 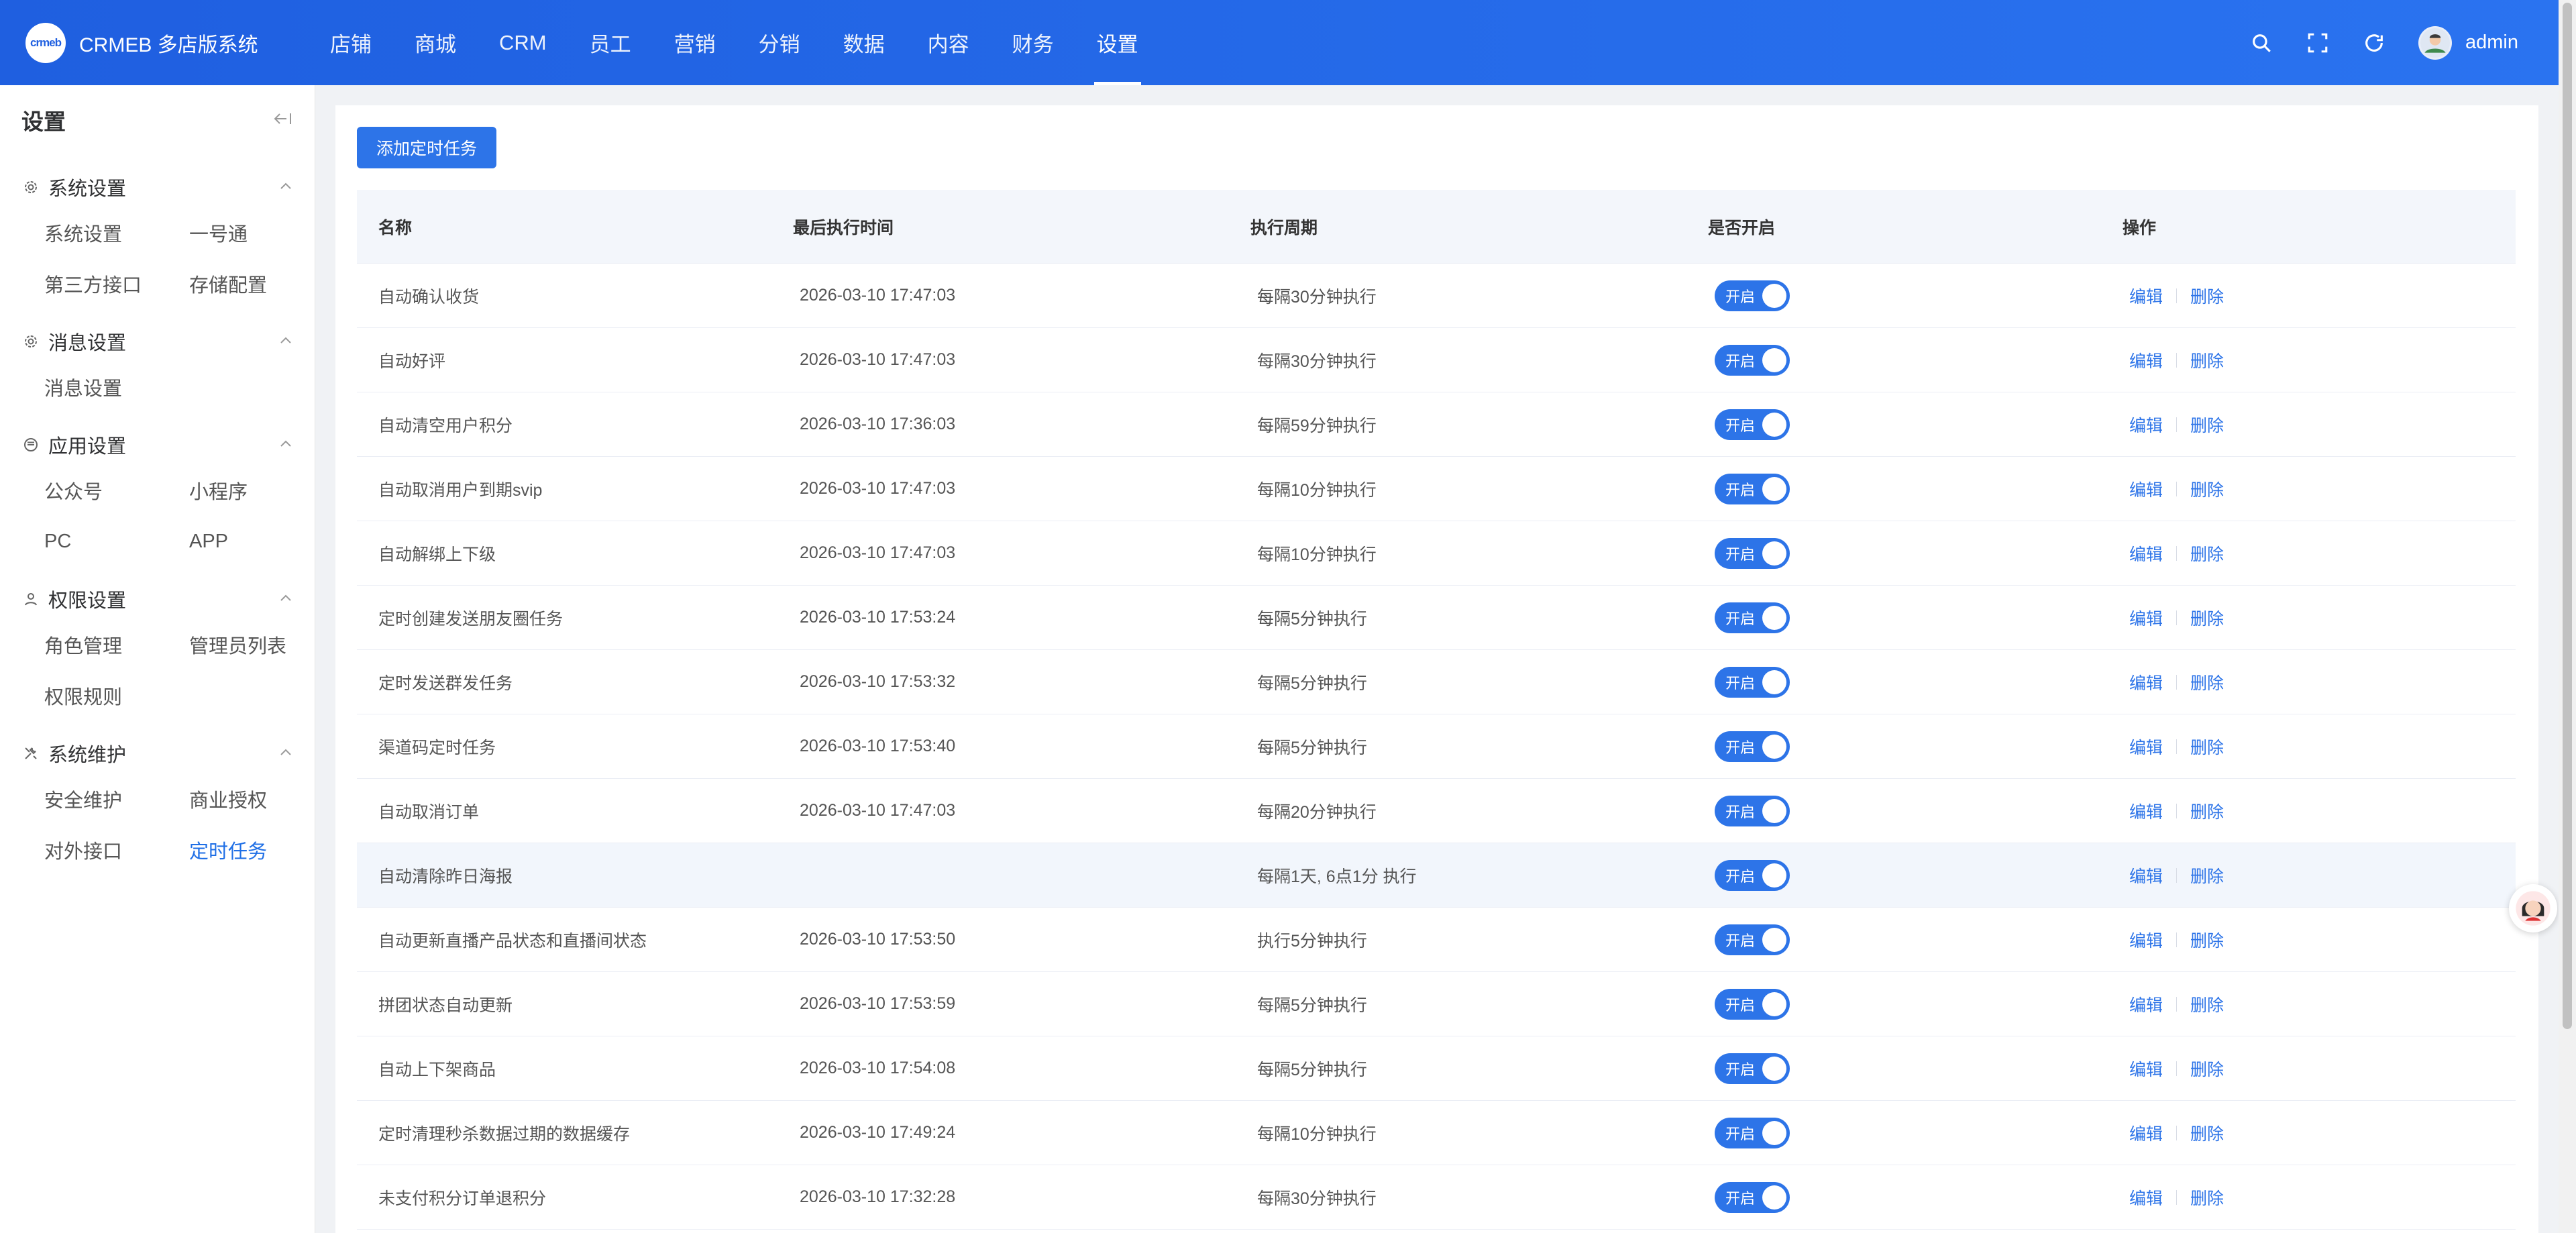 What do you see at coordinates (261, 850) in the screenshot?
I see `sidebar-item-scheduled-tasks: 定时任务` at bounding box center [261, 850].